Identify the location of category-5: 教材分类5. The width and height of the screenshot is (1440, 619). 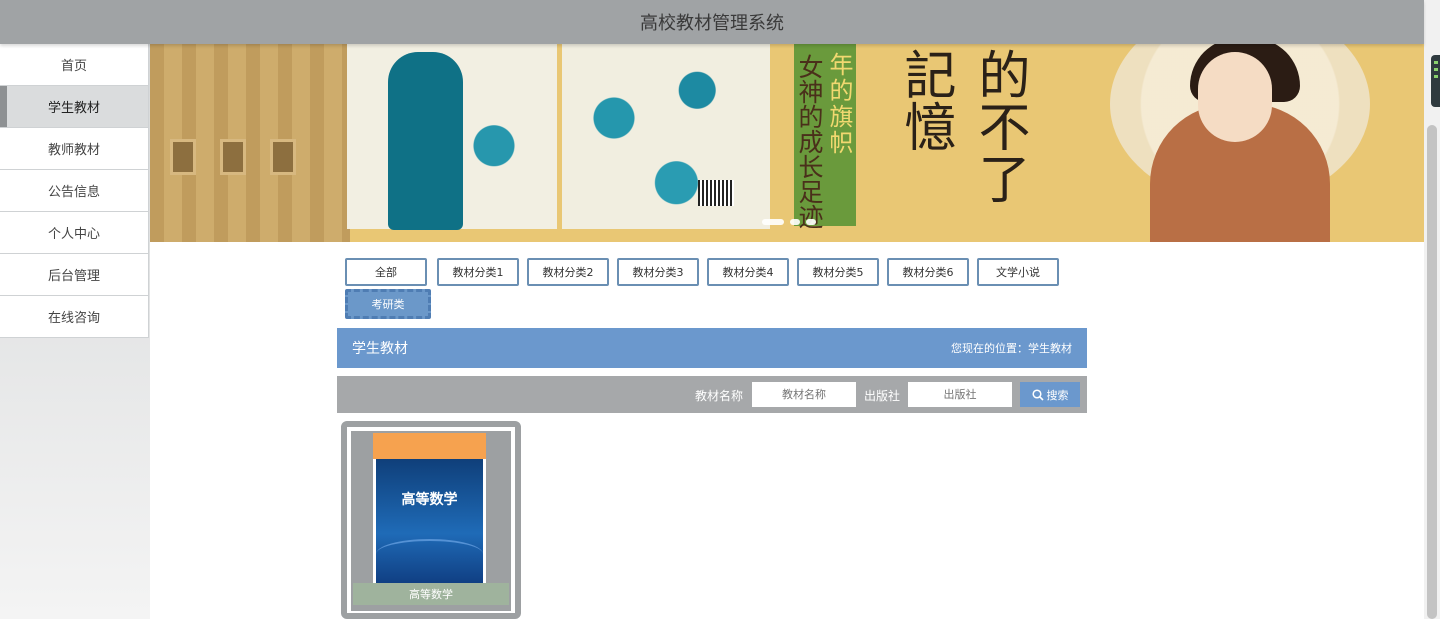
(838, 272).